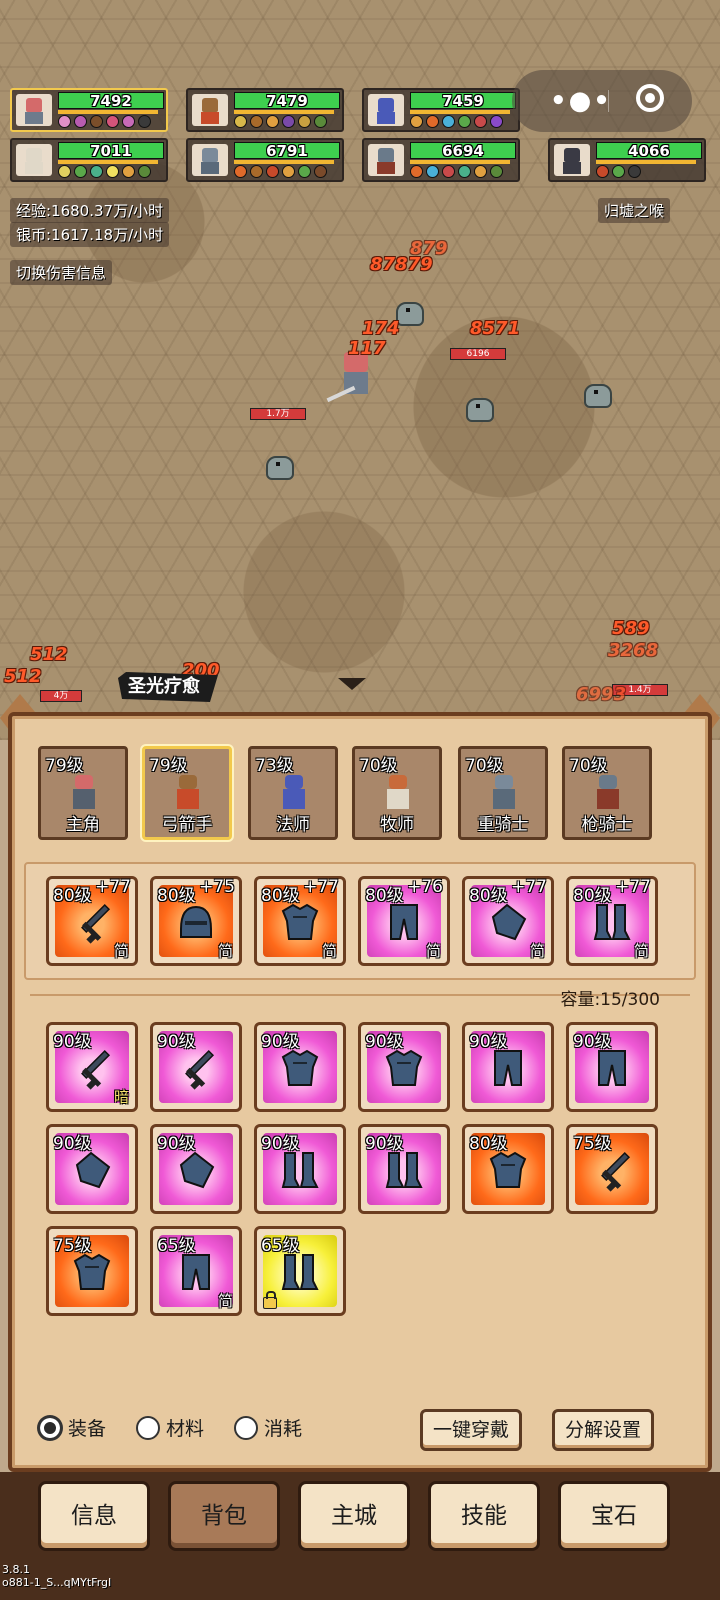  What do you see at coordinates (441, 160) in the screenshot?
I see `party-member-6: 6694` at bounding box center [441, 160].